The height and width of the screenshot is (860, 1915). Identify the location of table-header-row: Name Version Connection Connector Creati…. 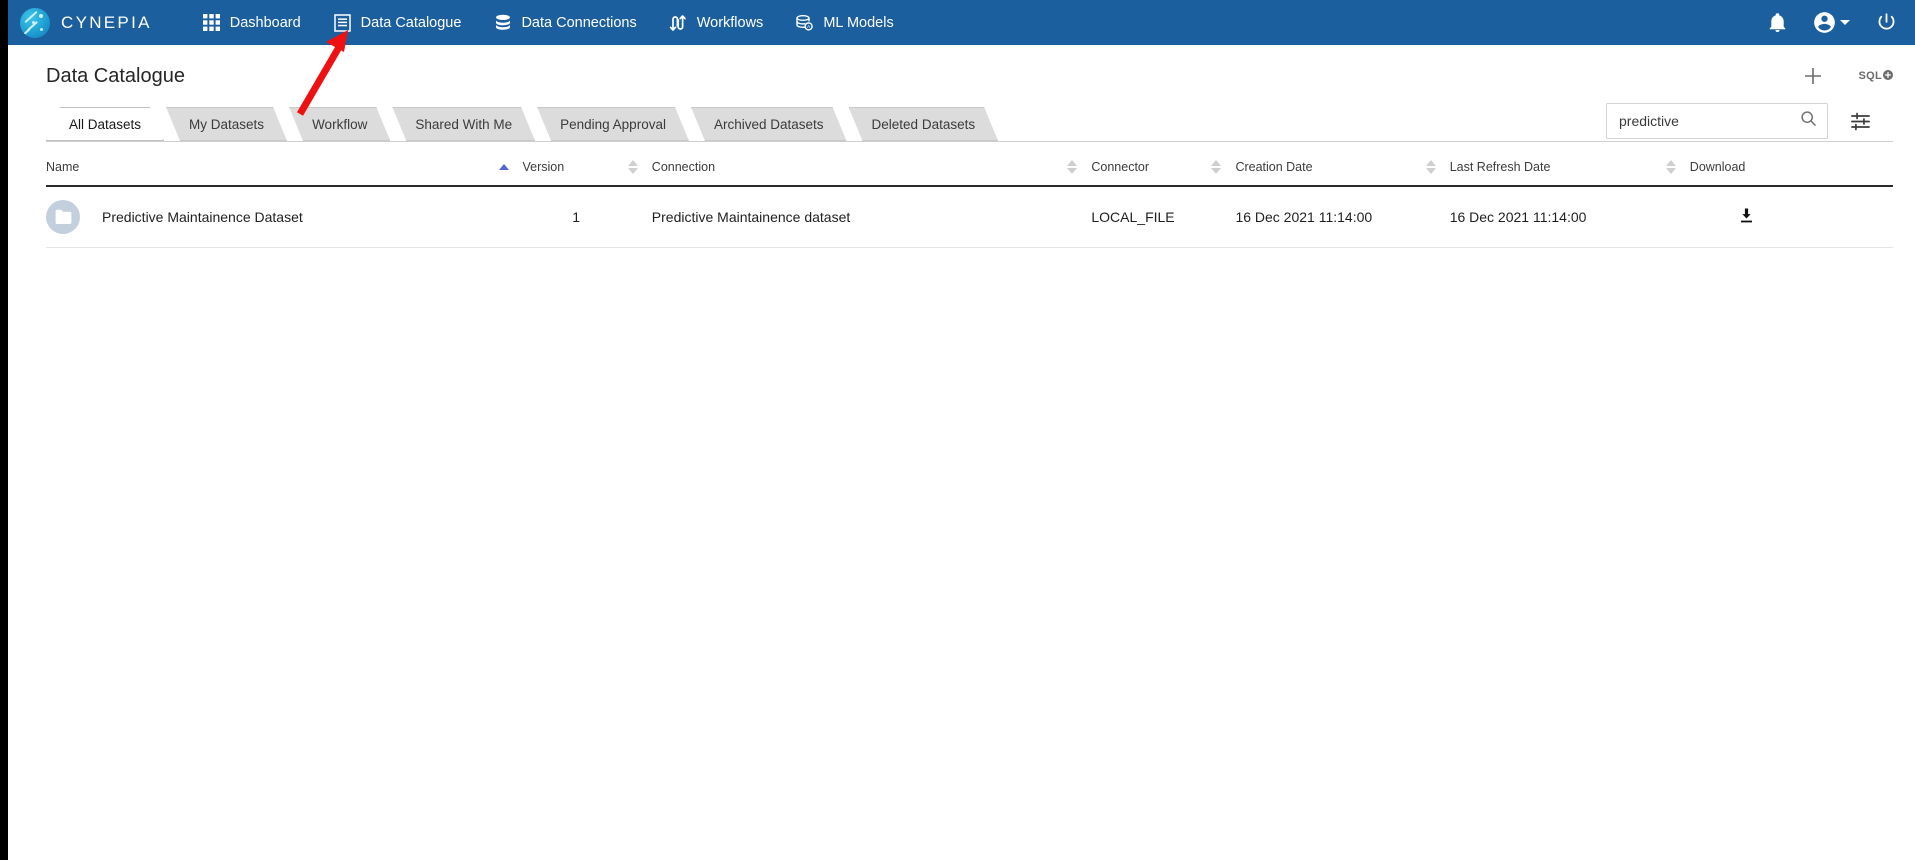
(969, 173).